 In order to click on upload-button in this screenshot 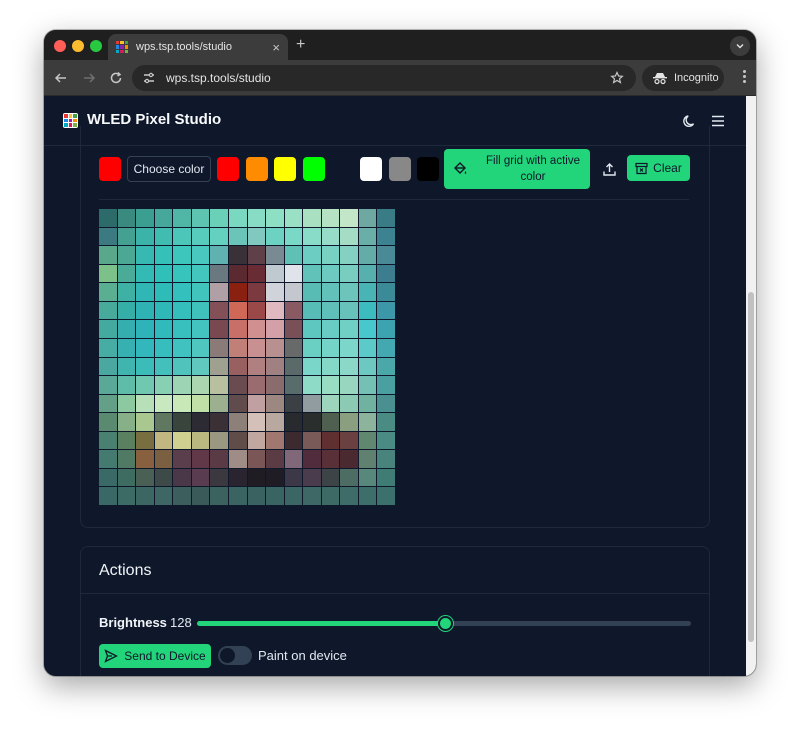, I will do `click(609, 169)`.